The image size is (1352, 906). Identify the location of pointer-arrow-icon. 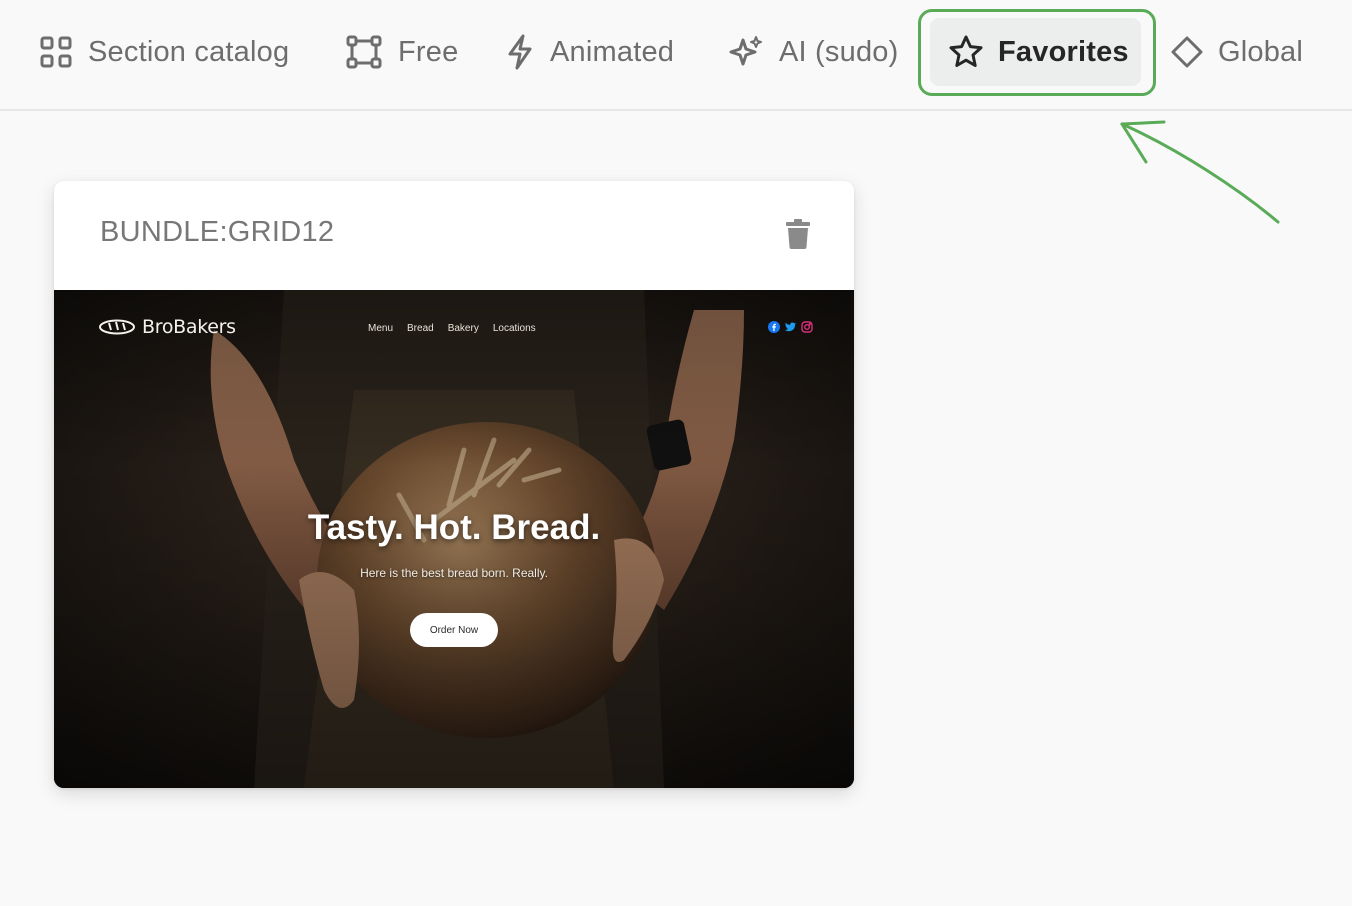
(1200, 172).